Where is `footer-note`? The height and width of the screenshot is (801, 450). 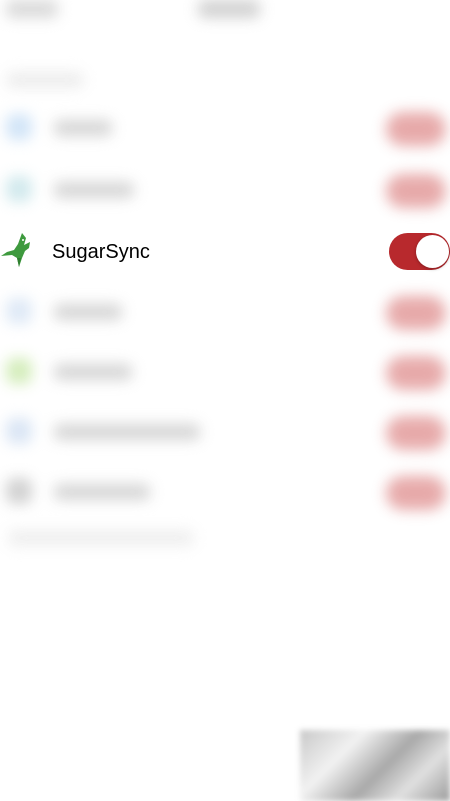
footer-note is located at coordinates (101, 538).